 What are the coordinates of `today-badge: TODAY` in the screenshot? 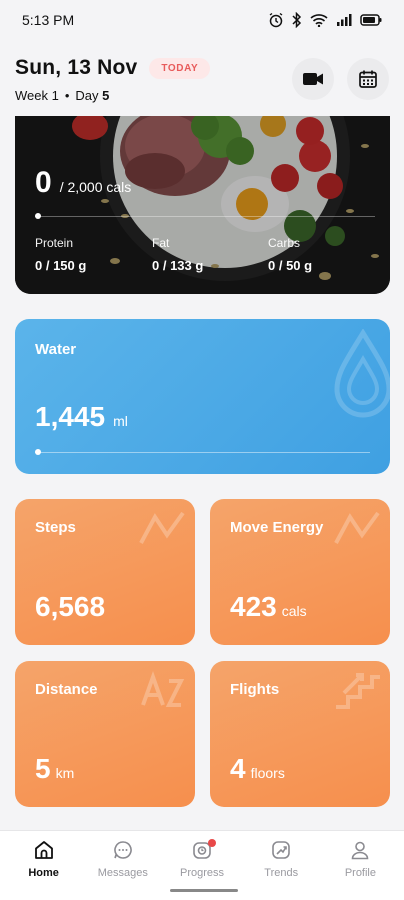 It's located at (180, 68).